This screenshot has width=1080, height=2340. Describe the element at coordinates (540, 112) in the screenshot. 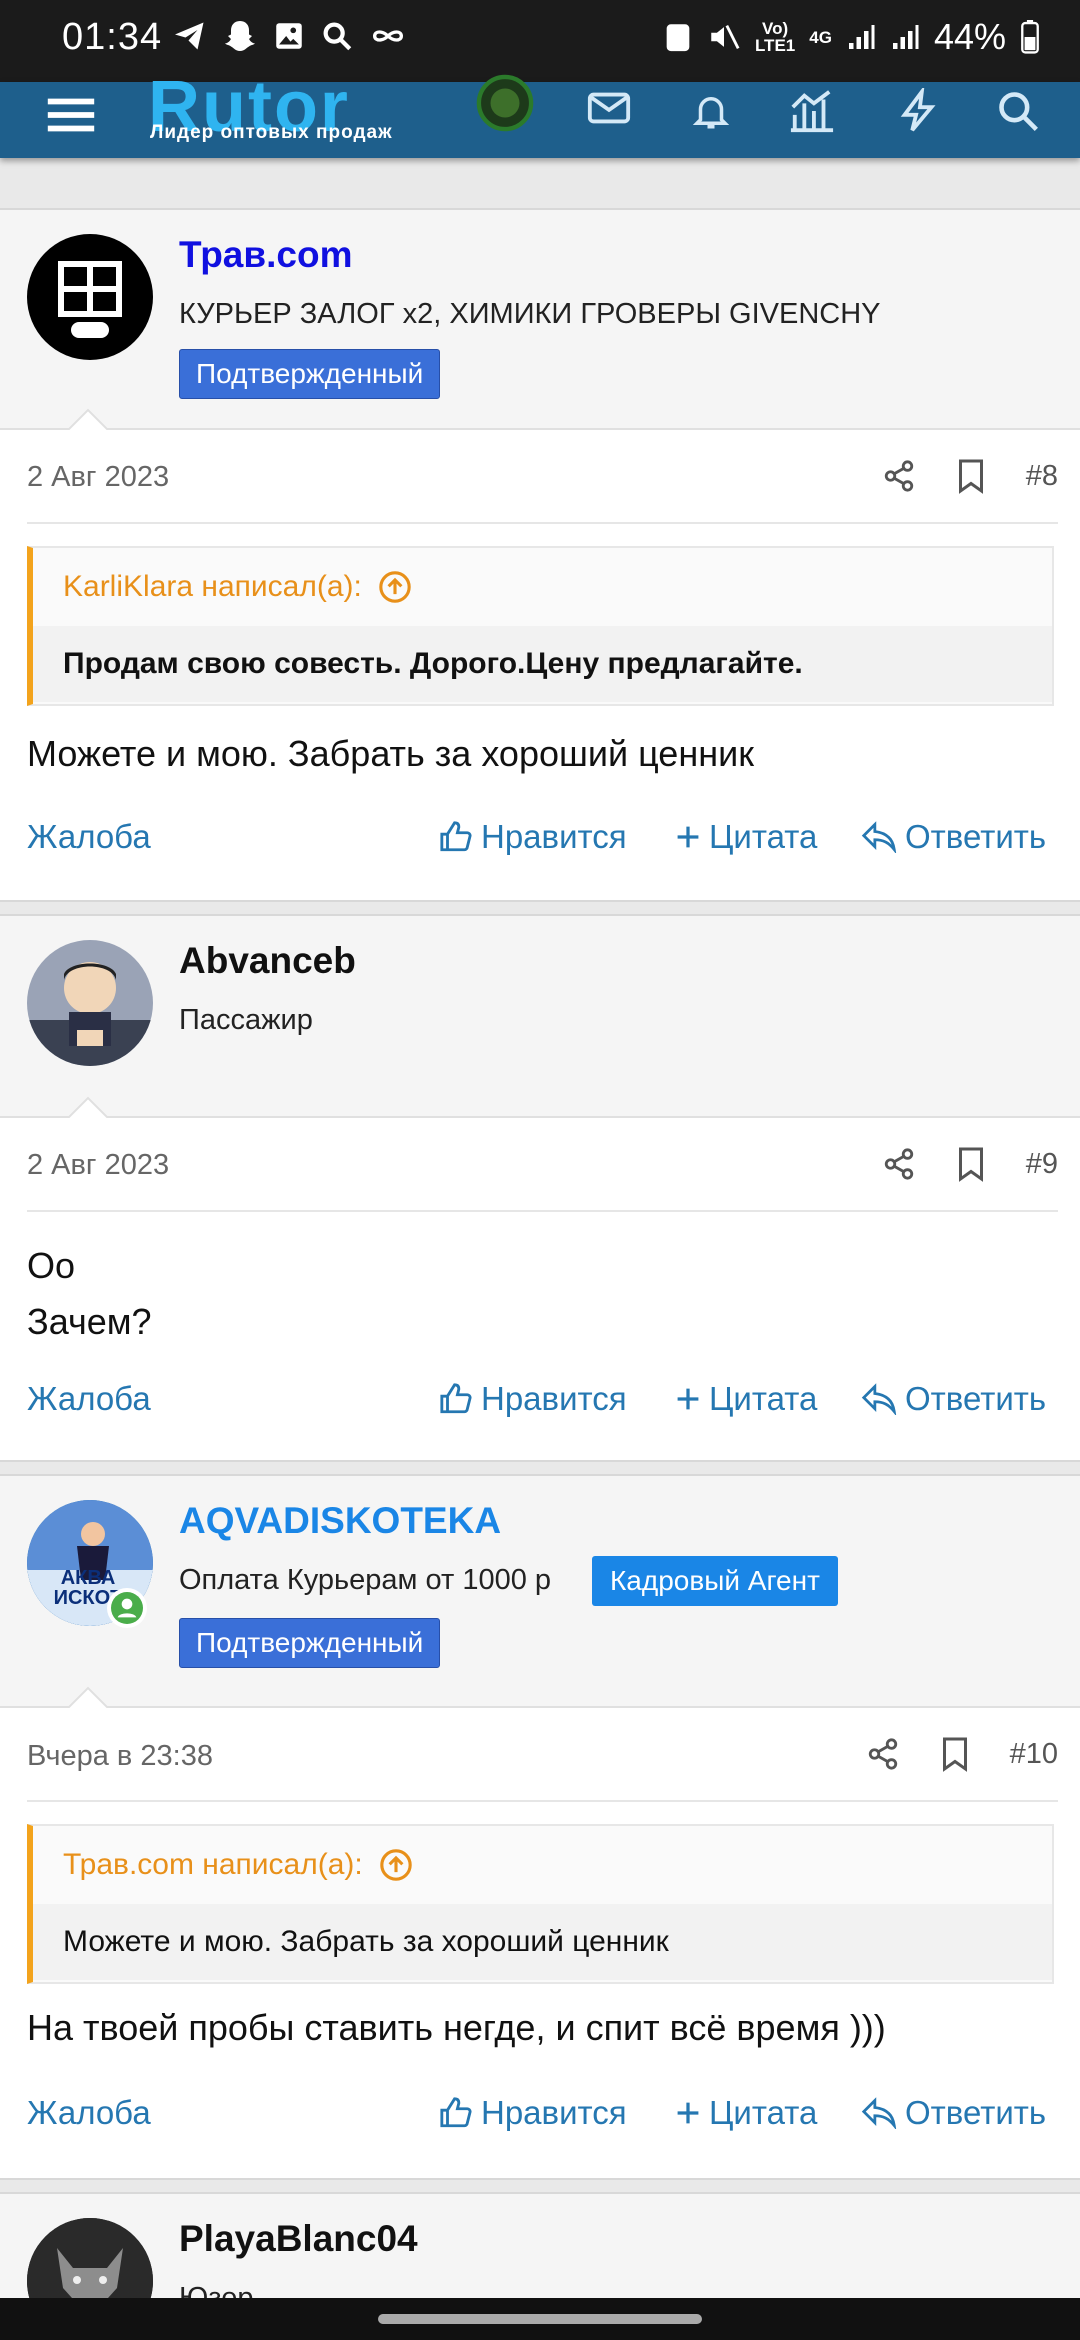

I see `site-header: Rutor Лидер оптовых продаж` at that location.